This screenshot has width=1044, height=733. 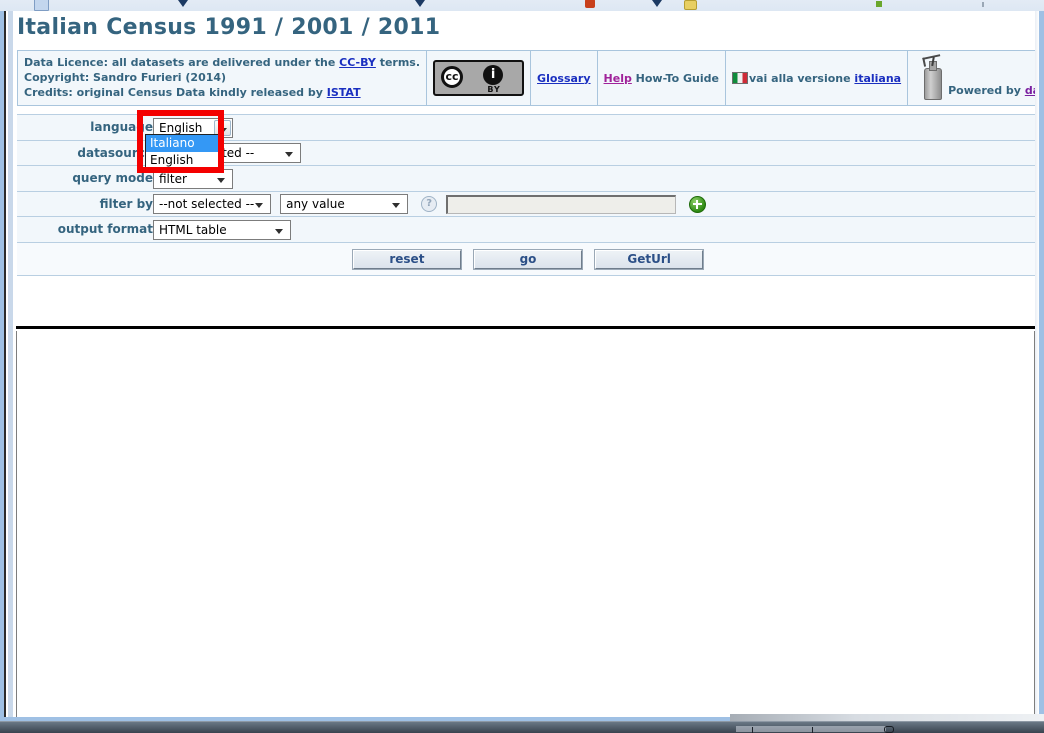 I want to click on language-option-italiano: Italiano, so click(x=183, y=143).